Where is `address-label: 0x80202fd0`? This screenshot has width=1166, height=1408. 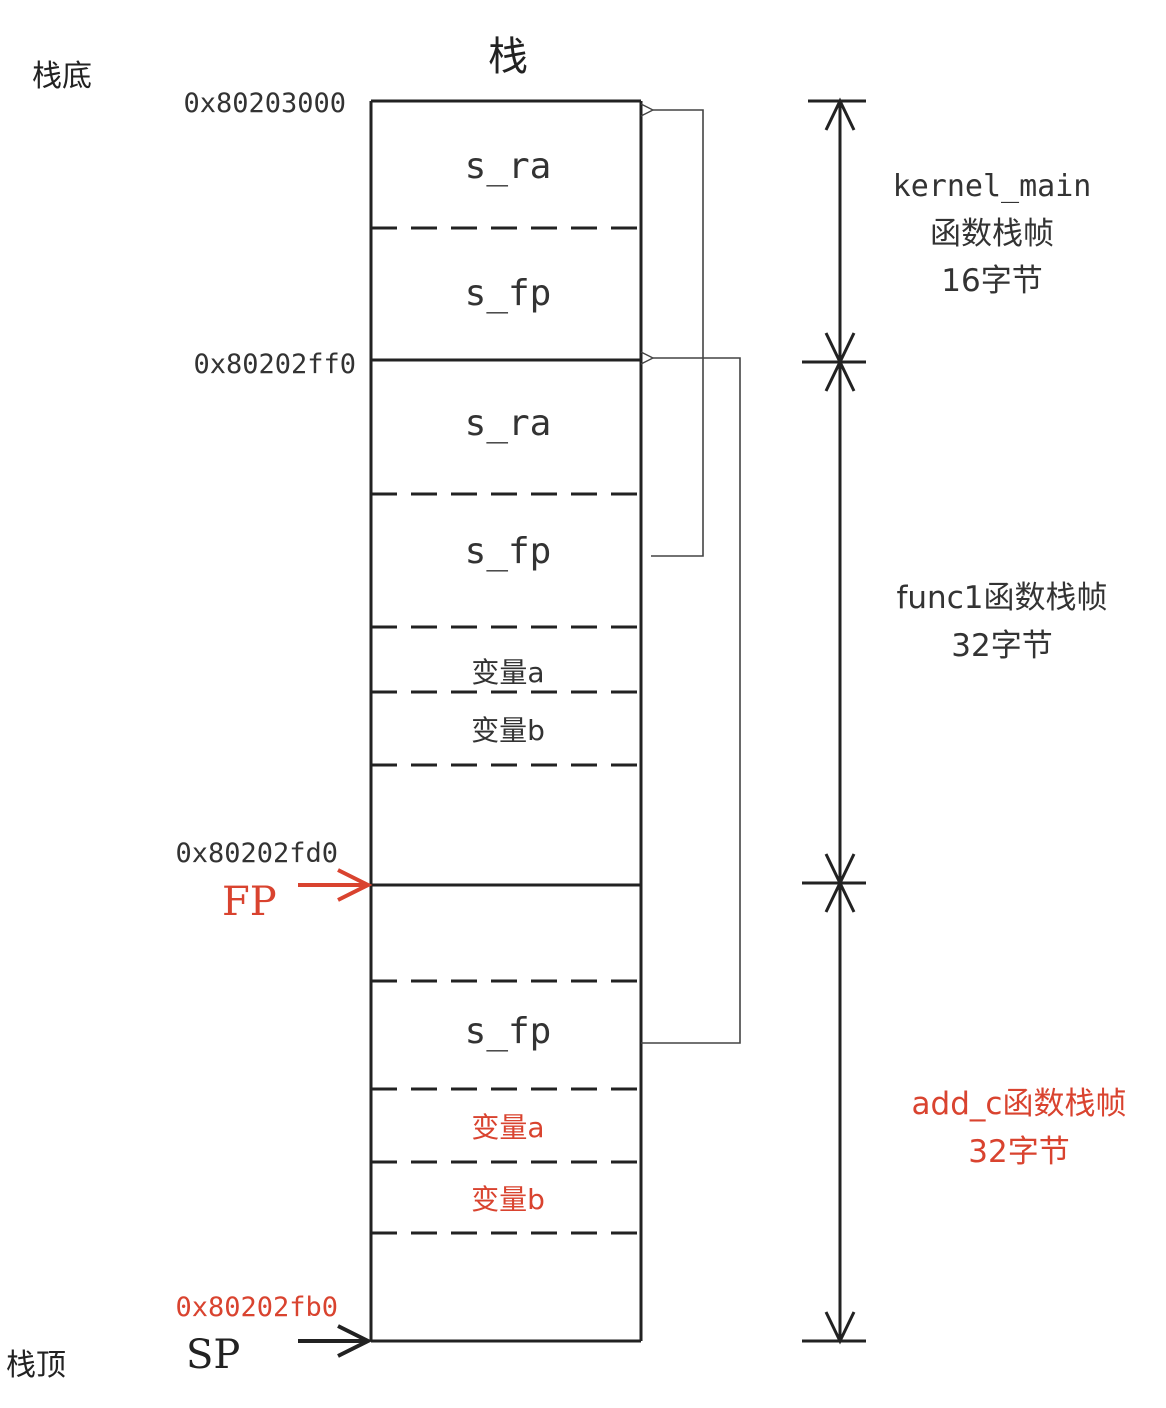 address-label: 0x80202fd0 is located at coordinates (256, 853).